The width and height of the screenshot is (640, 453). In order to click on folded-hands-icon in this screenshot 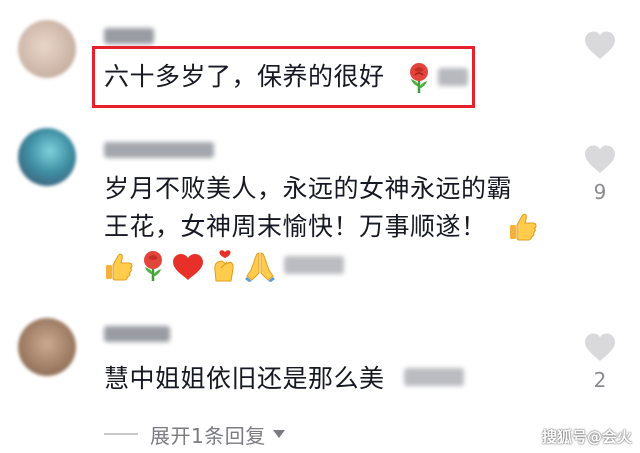, I will do `click(260, 267)`.